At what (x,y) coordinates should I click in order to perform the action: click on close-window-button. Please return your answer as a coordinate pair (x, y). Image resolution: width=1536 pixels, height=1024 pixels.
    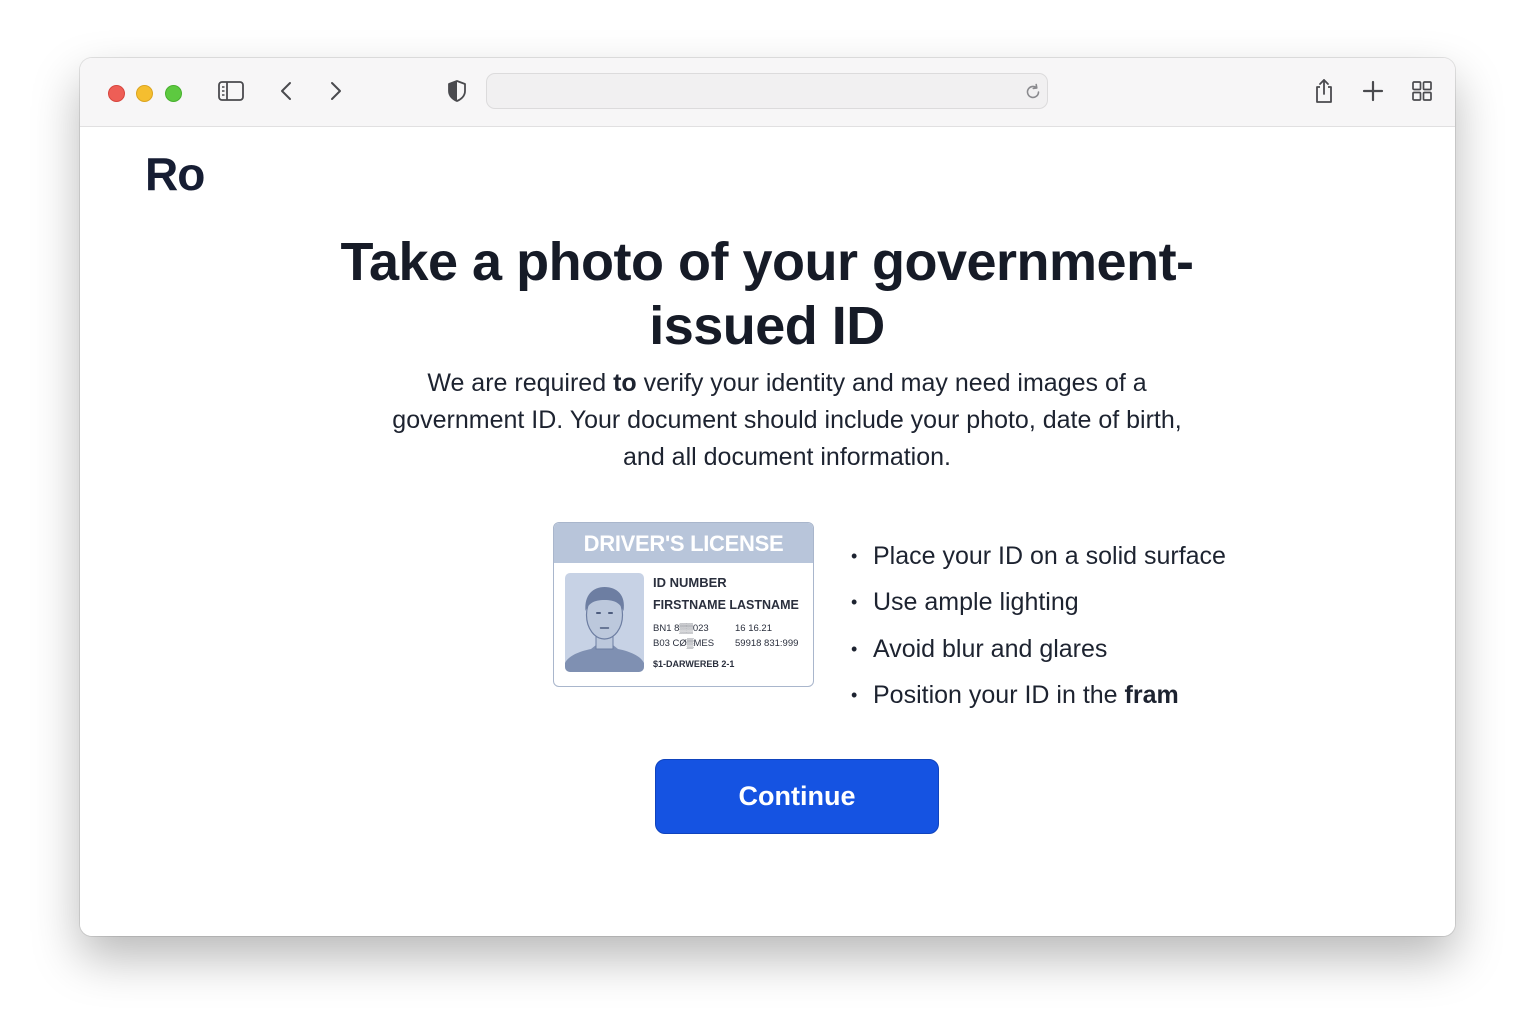
    Looking at the image, I should click on (116, 93).